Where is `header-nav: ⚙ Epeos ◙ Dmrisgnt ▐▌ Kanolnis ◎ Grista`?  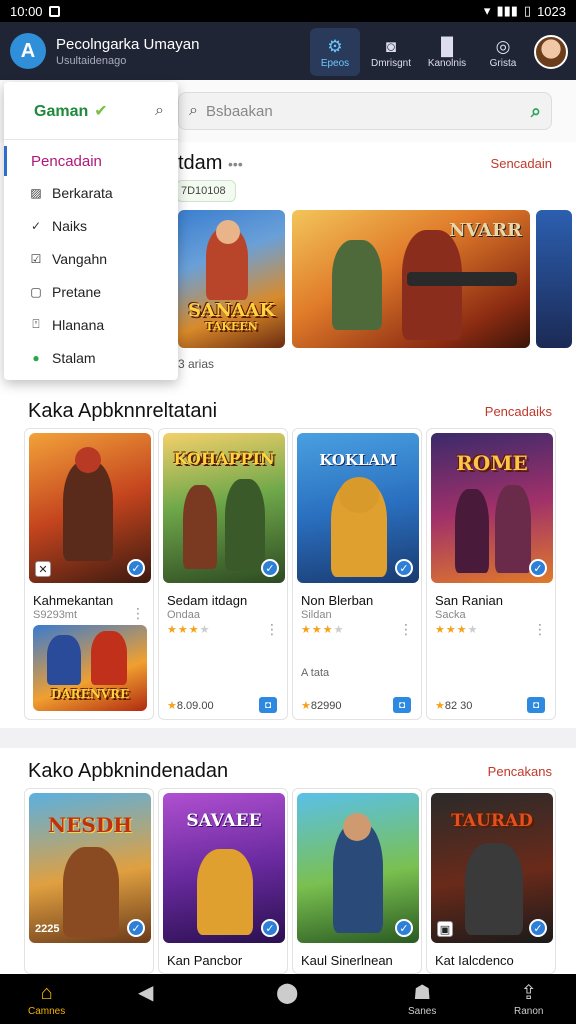
header-nav: ⚙ Epeos ◙ Dmrisgnt ▐▌ Kanolnis ◎ Grista is located at coordinates (439, 52).